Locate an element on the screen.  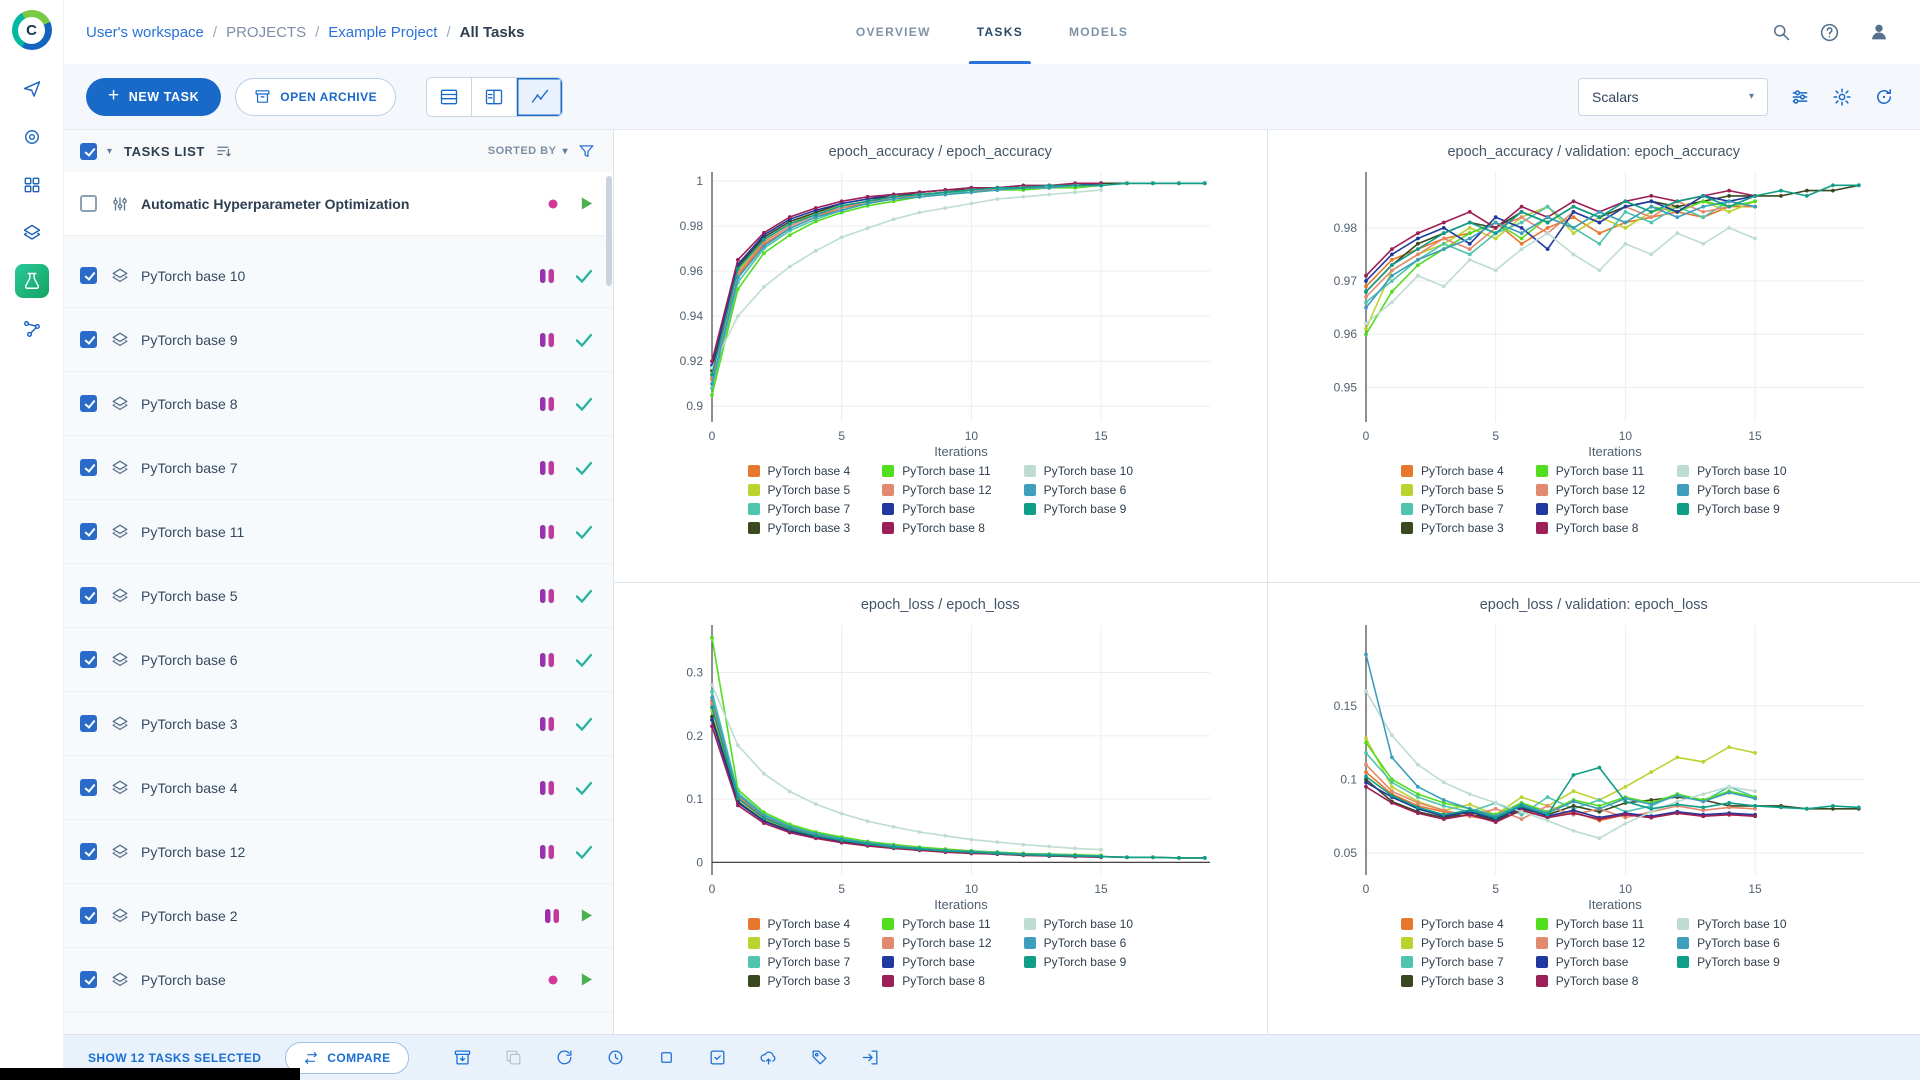
task-row: Automatic Hyperparameter Optimization is located at coordinates (338, 204).